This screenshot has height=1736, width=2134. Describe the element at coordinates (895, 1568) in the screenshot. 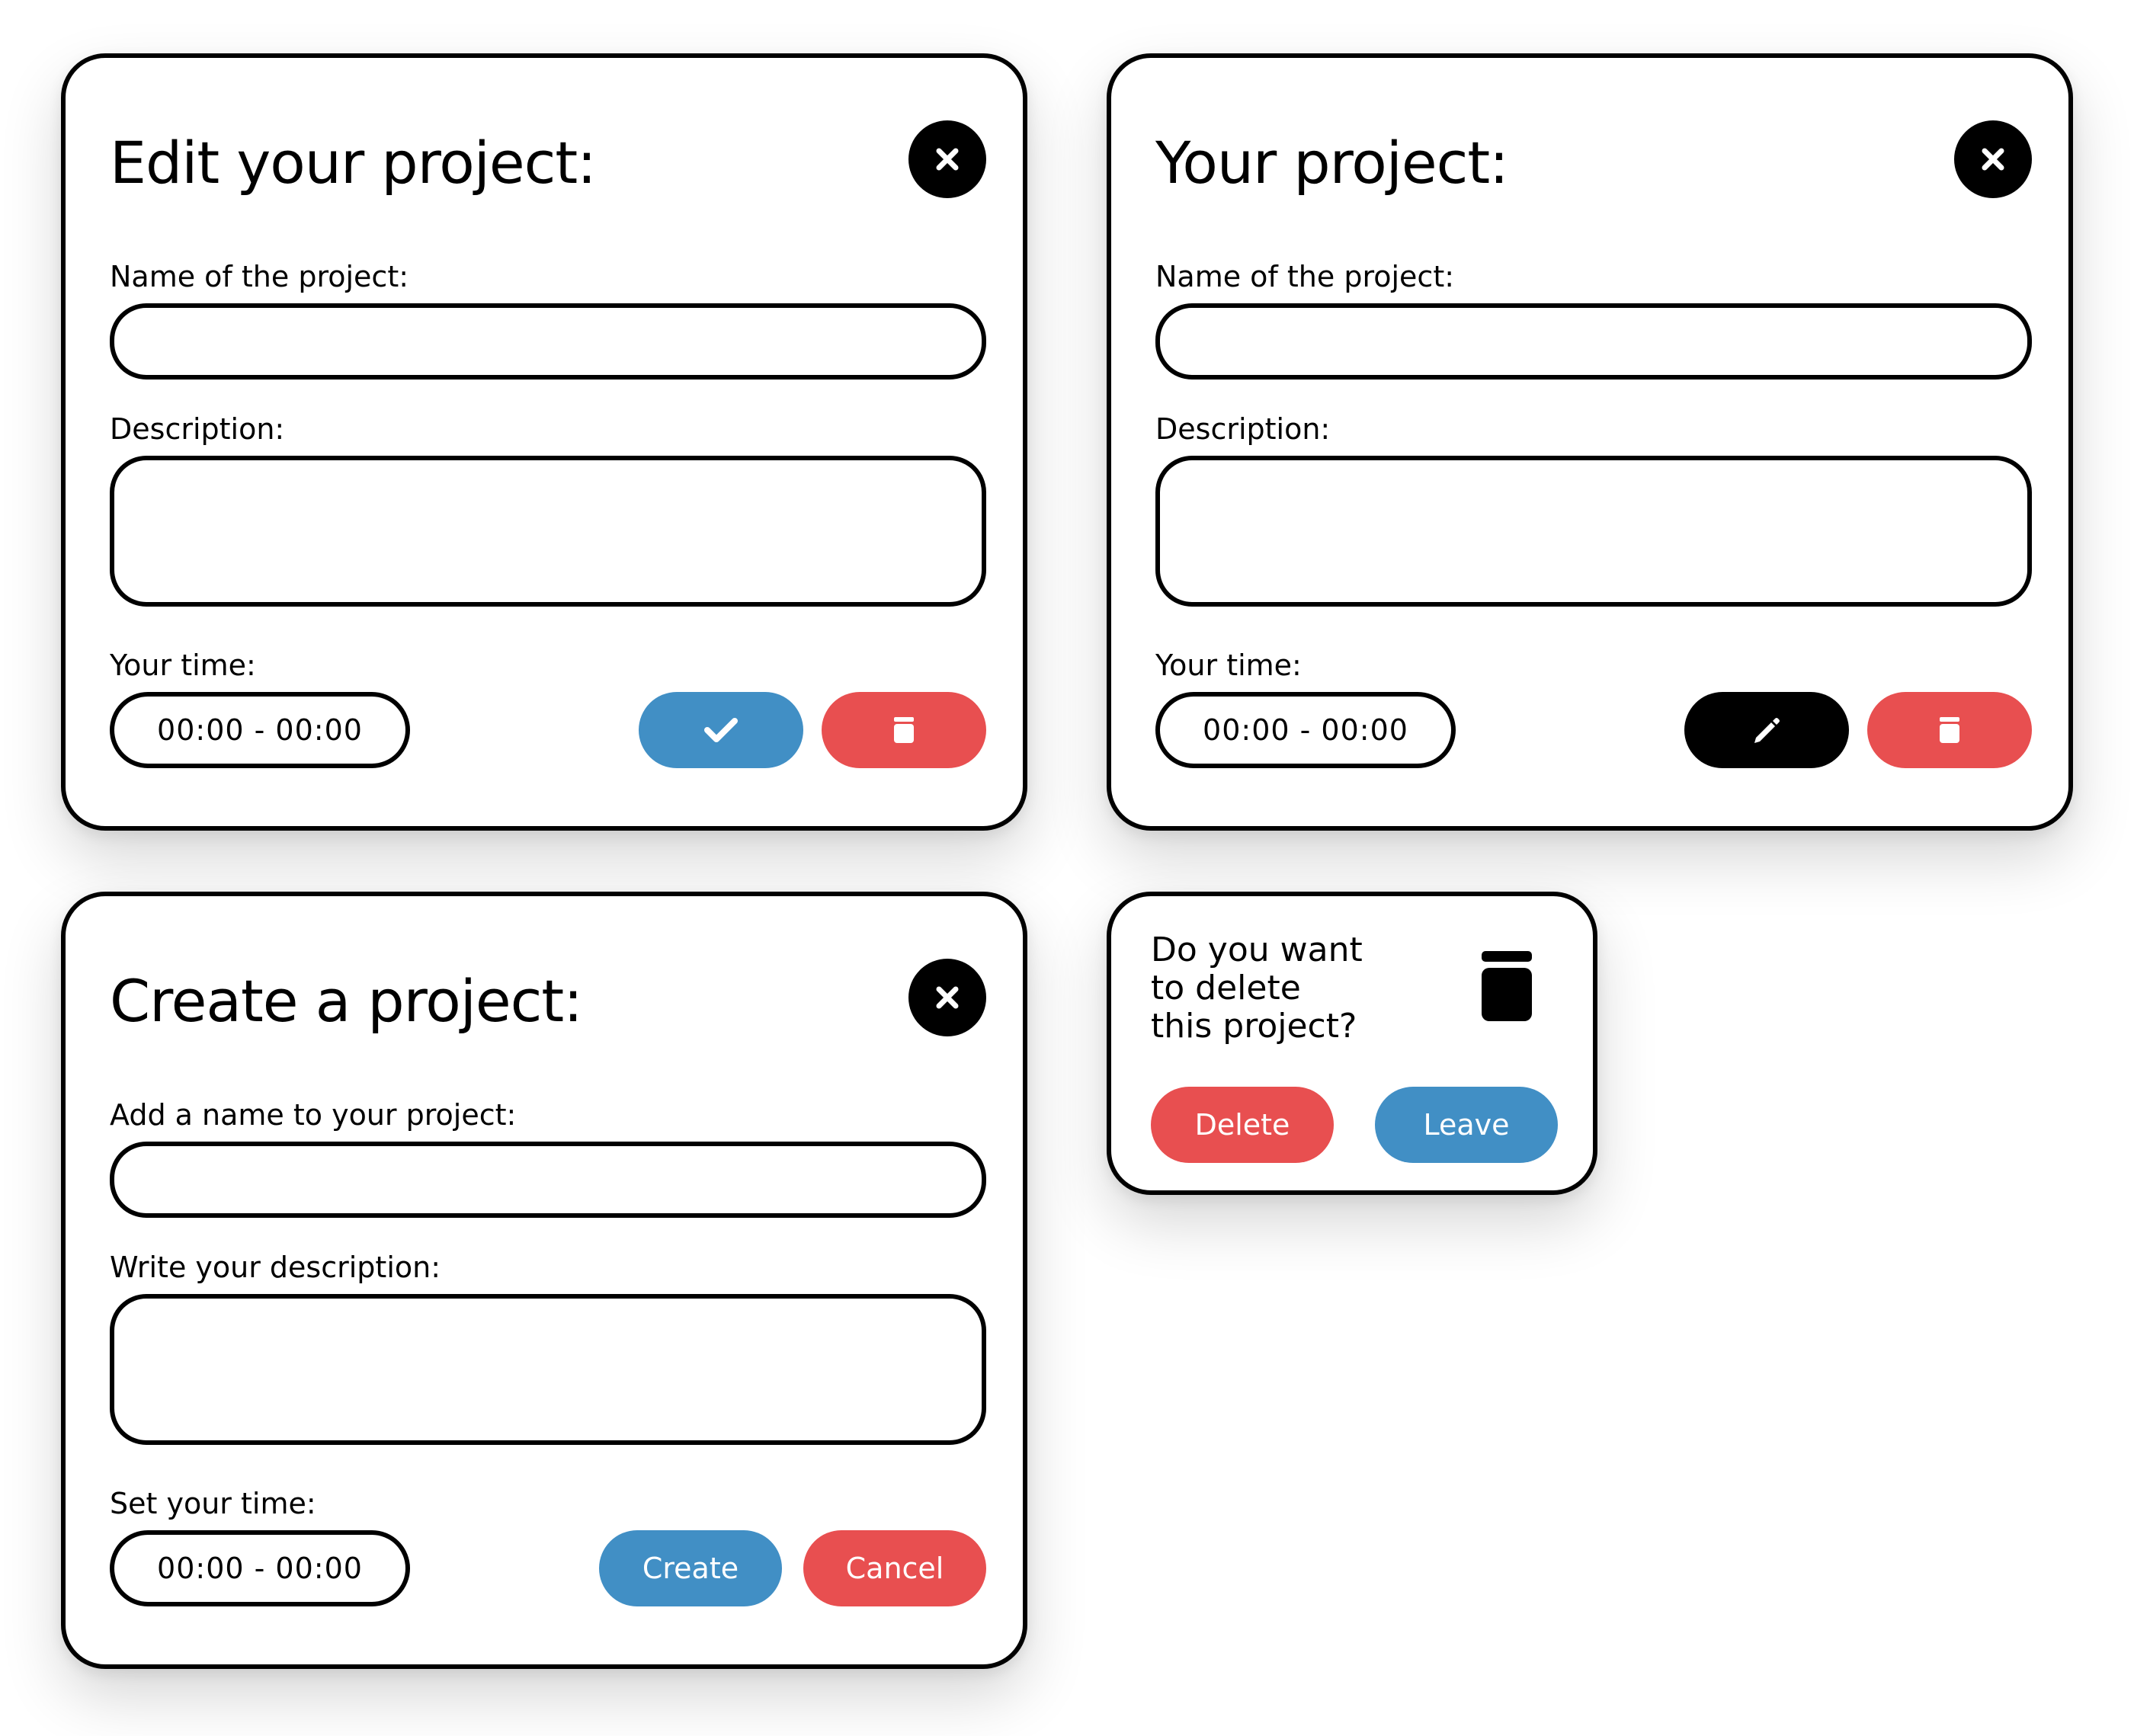

I see `cancel-button: Cancel` at that location.